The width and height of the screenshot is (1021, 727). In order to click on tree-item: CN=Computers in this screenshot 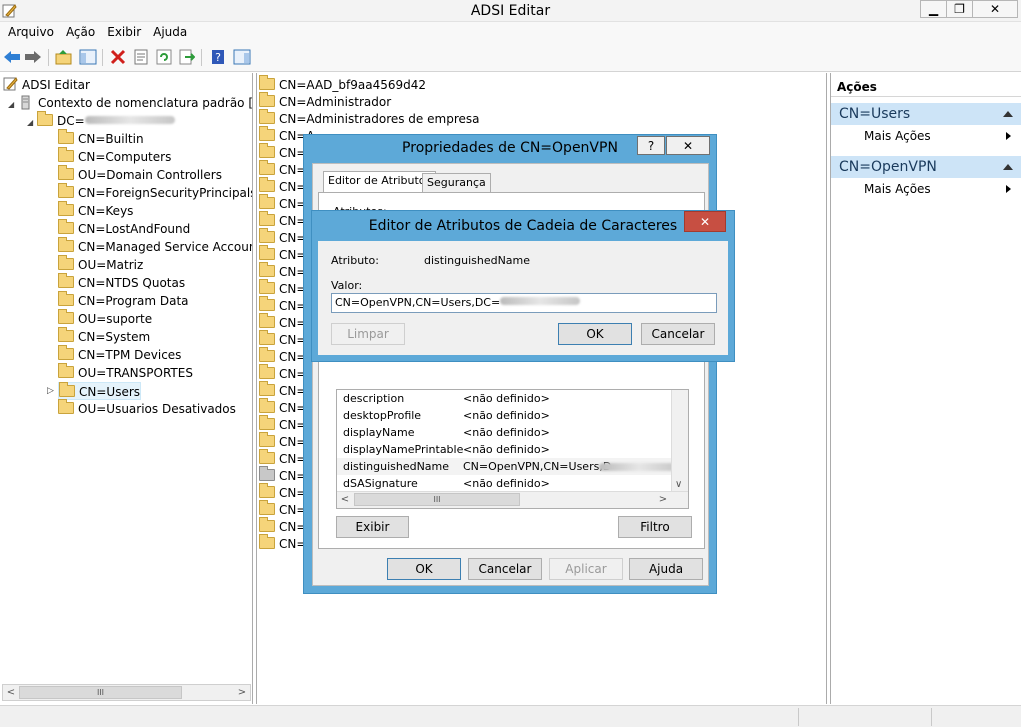, I will do `click(114, 156)`.